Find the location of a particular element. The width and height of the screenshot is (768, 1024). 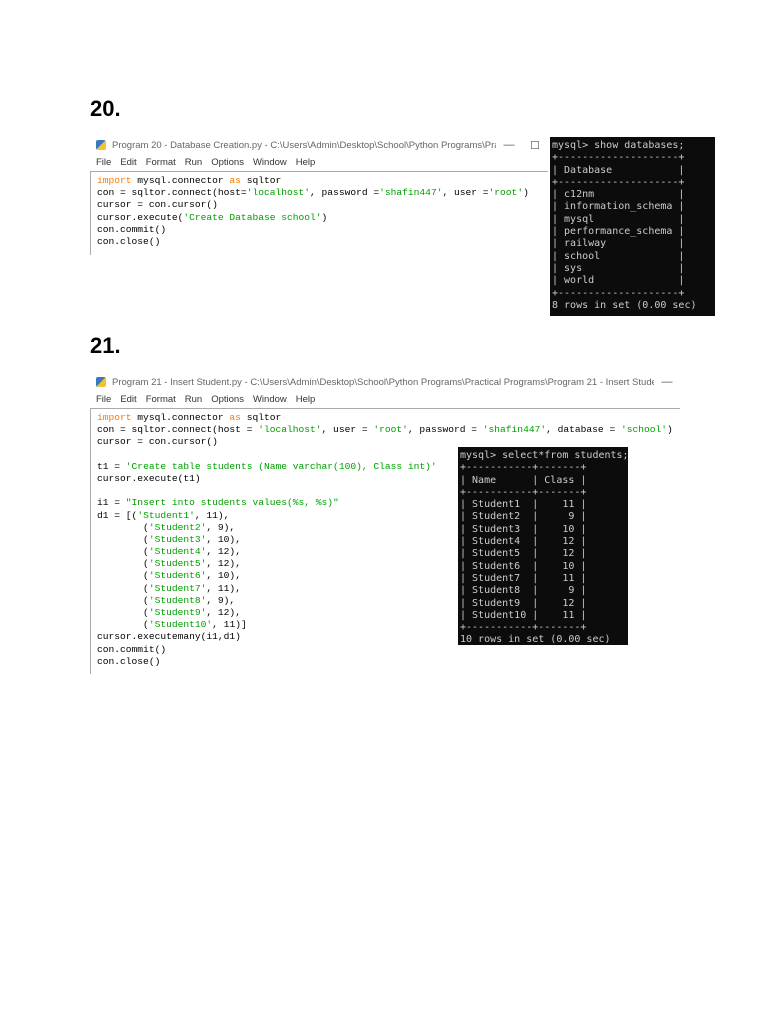

question-number-20: 20. is located at coordinates (105, 108).